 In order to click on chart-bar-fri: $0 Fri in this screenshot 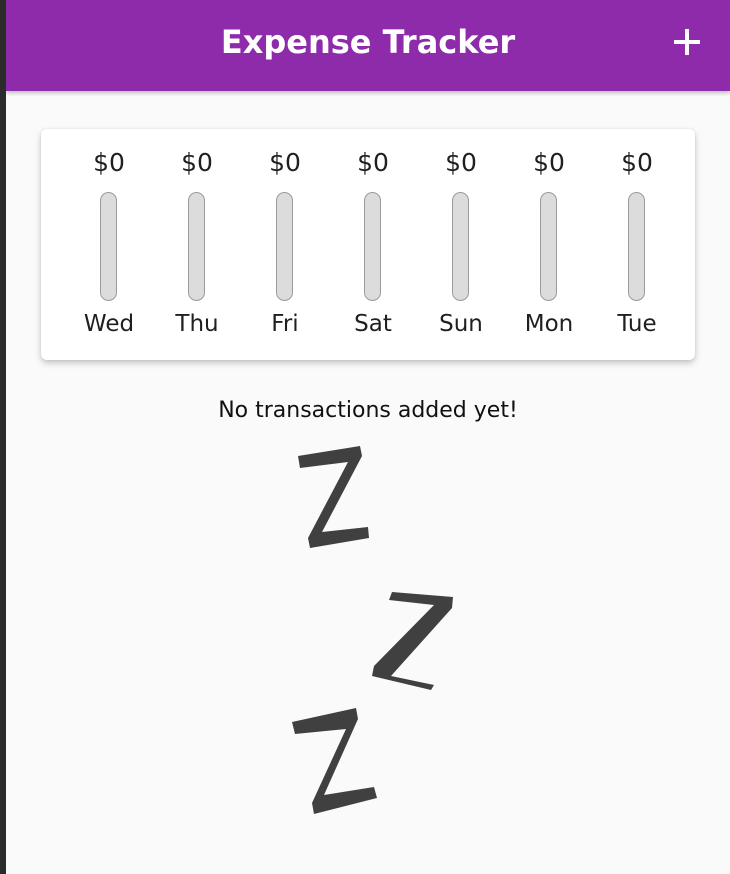, I will do `click(285, 244)`.